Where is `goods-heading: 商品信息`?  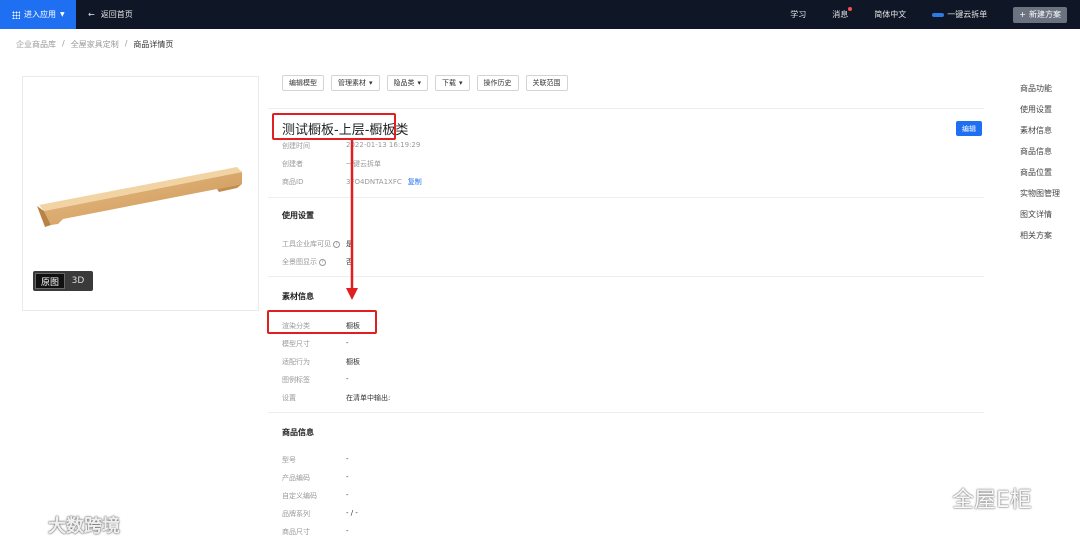 goods-heading: 商品信息 is located at coordinates (298, 432).